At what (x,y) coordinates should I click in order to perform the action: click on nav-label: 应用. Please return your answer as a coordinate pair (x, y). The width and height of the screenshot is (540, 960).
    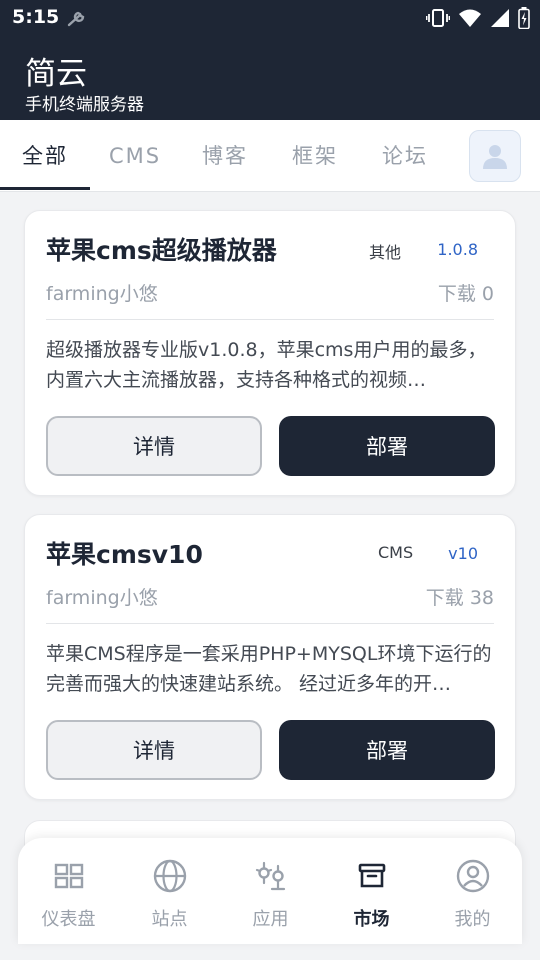
    Looking at the image, I should click on (270, 919).